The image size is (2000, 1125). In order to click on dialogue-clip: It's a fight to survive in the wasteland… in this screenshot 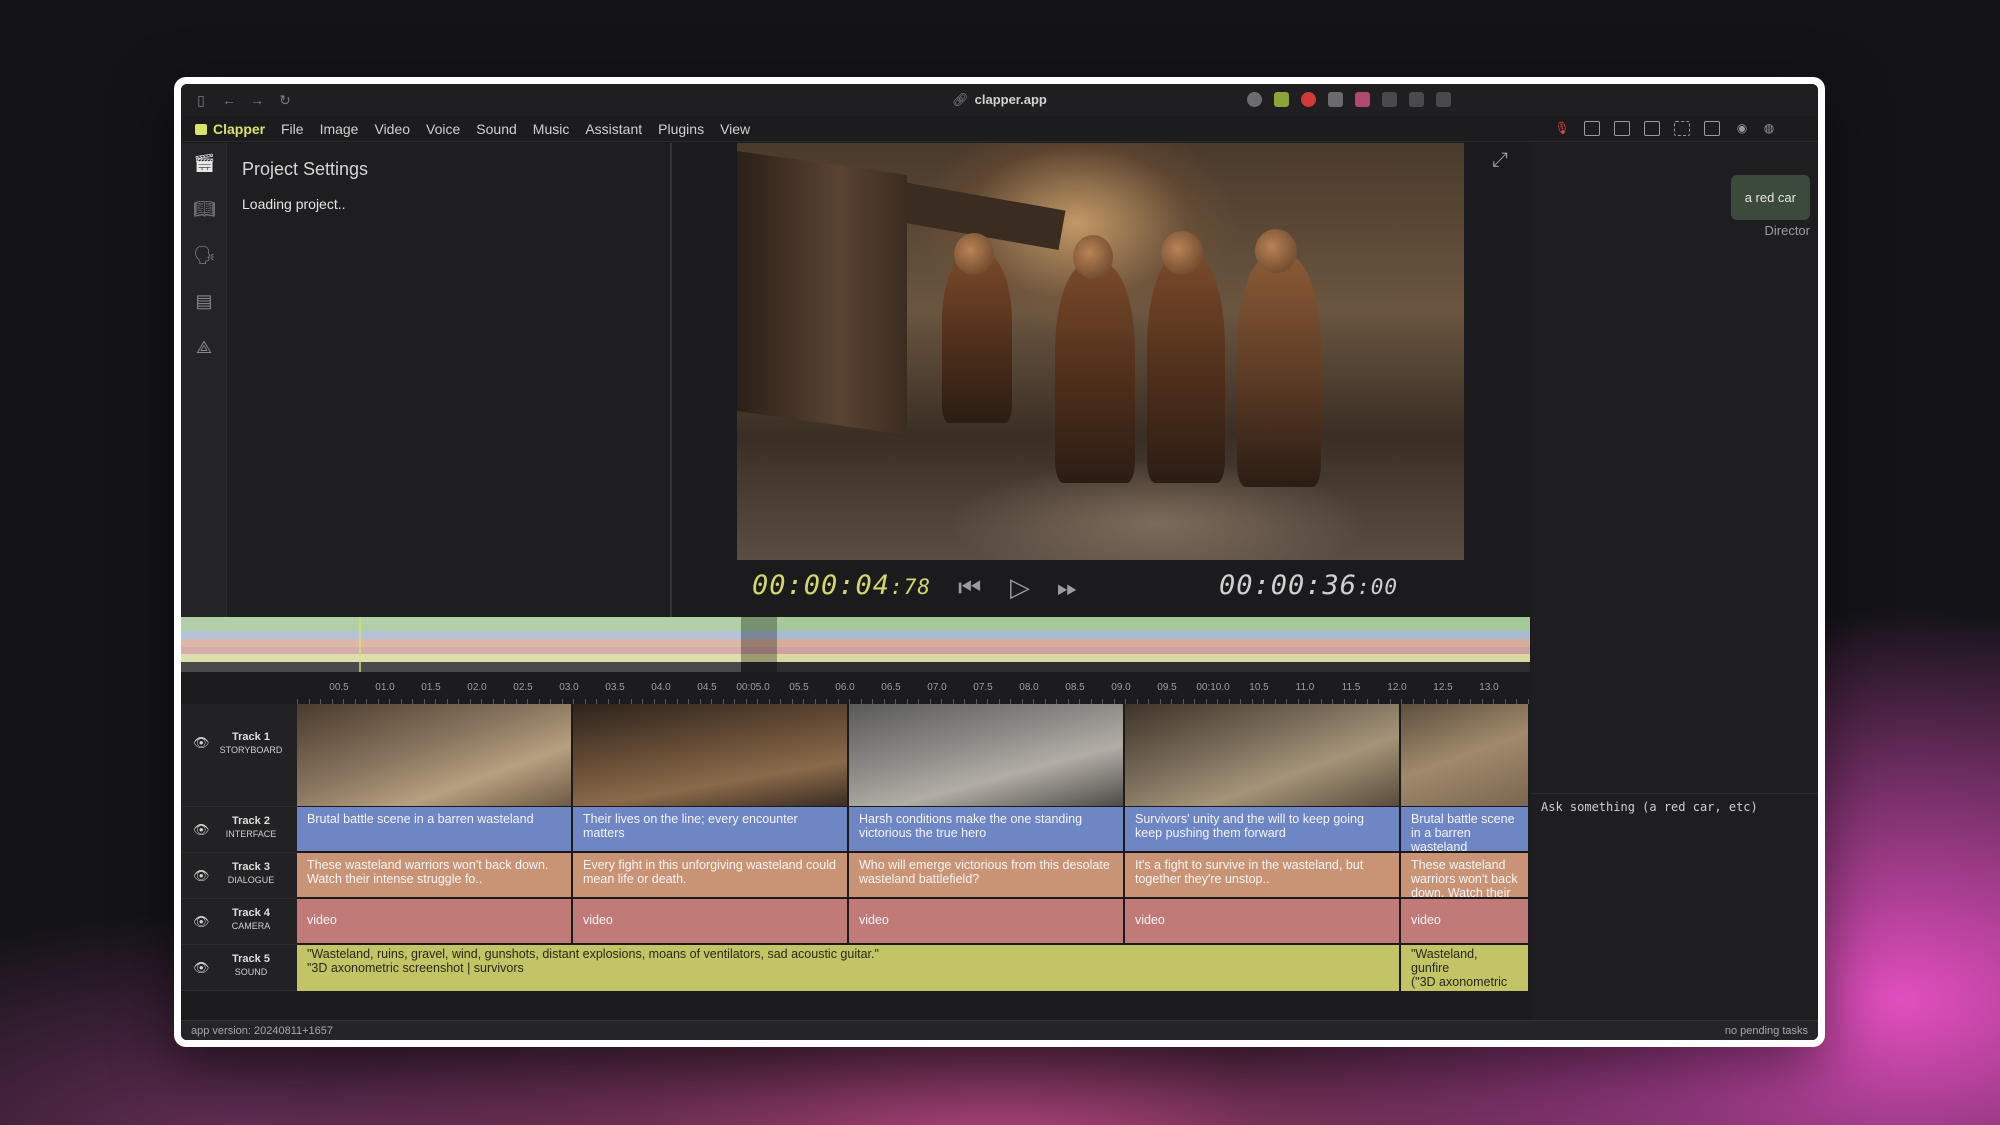, I will do `click(1263, 875)`.